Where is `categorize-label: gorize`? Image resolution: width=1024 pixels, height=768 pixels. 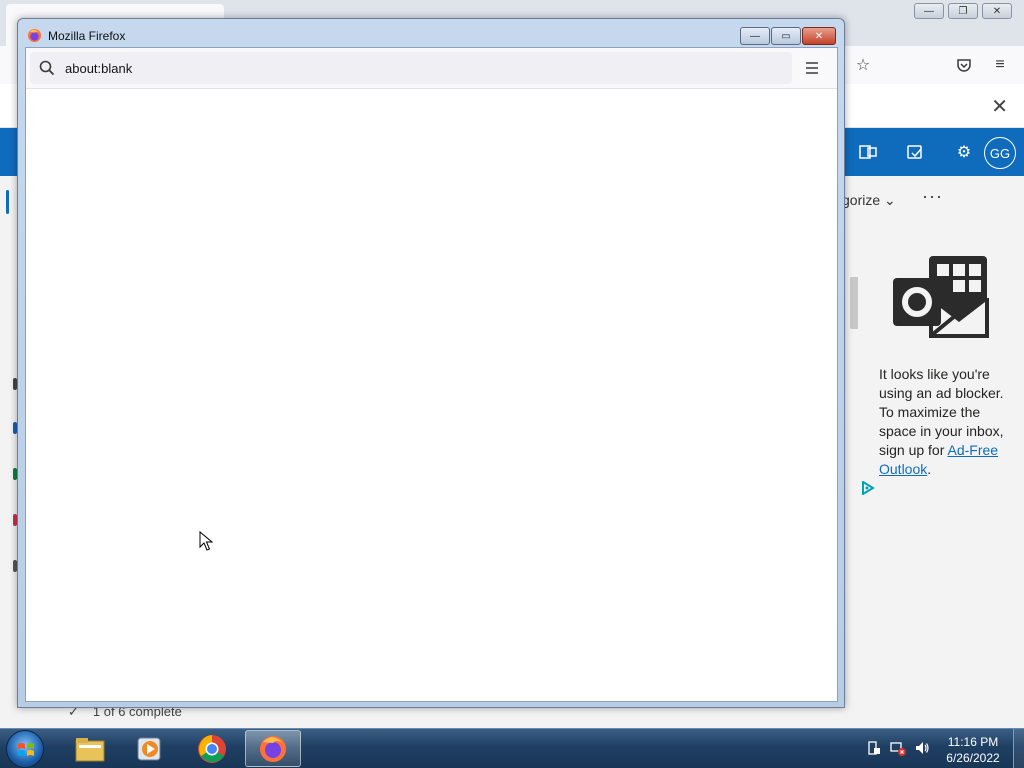
categorize-label: gorize is located at coordinates (861, 200).